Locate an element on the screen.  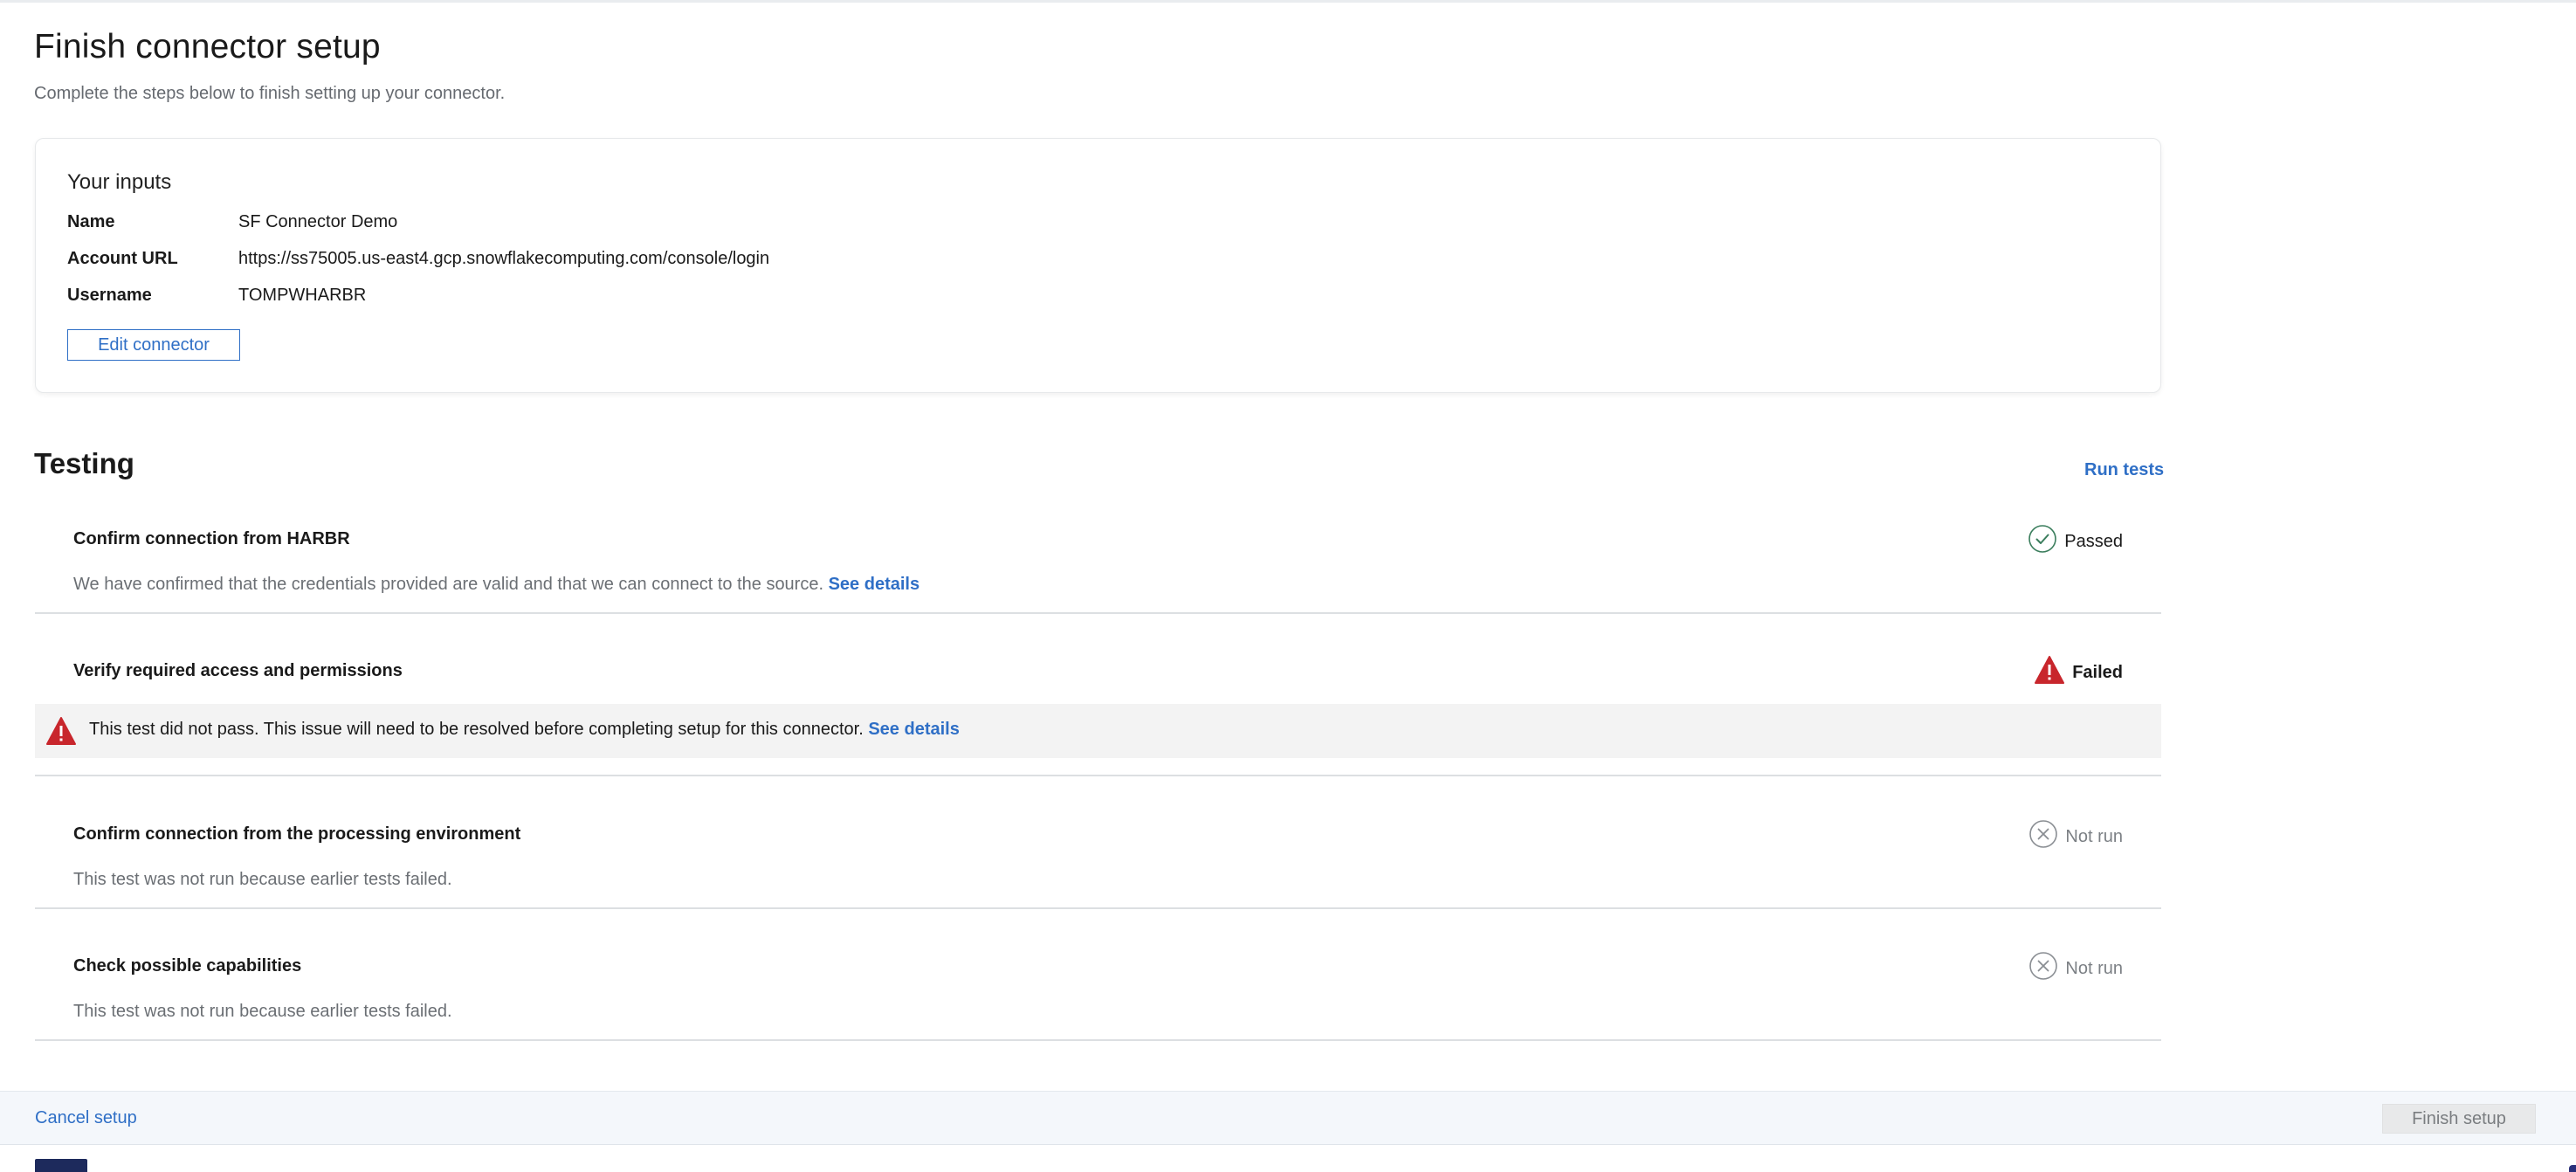
field-label: Username is located at coordinates (109, 295).